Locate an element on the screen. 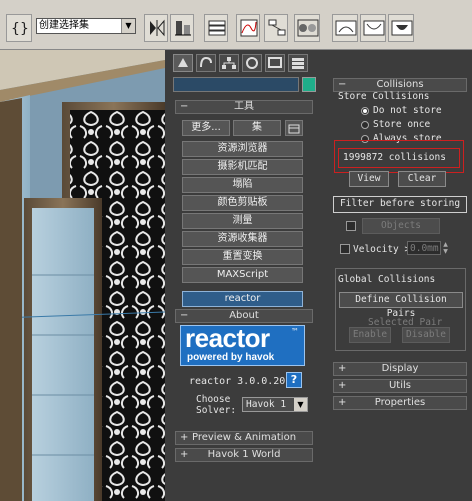 The width and height of the screenshot is (472, 501). filter-before-storing-button: Filter before storing is located at coordinates (400, 204).